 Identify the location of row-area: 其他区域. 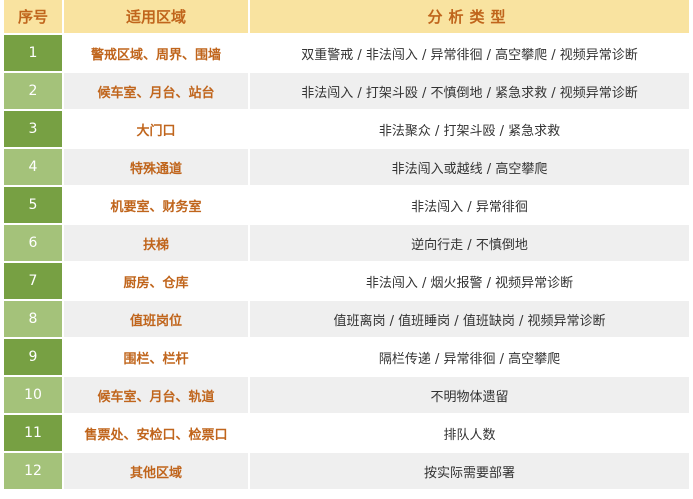
(157, 472).